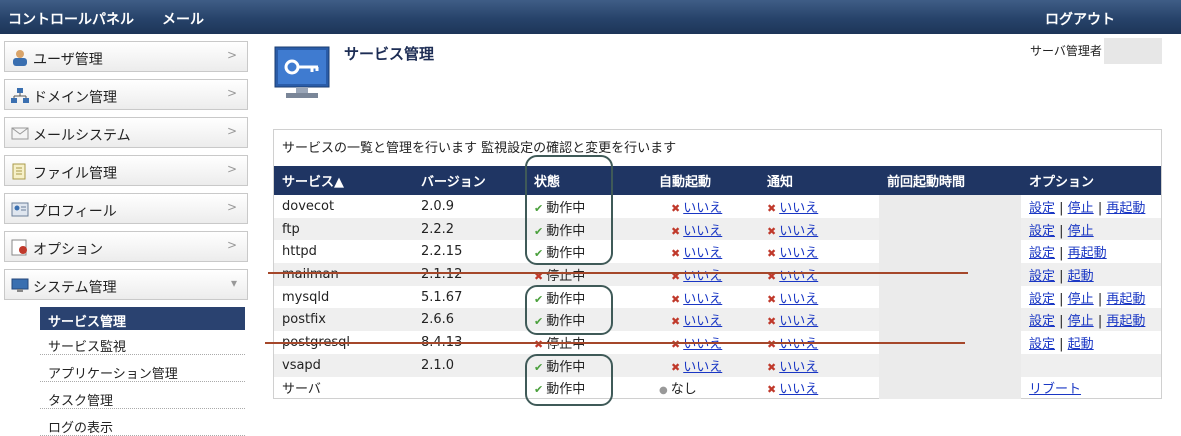 This screenshot has width=1181, height=436. I want to click on sidebar-item-domains: ドメイン管理 >, so click(126, 94).